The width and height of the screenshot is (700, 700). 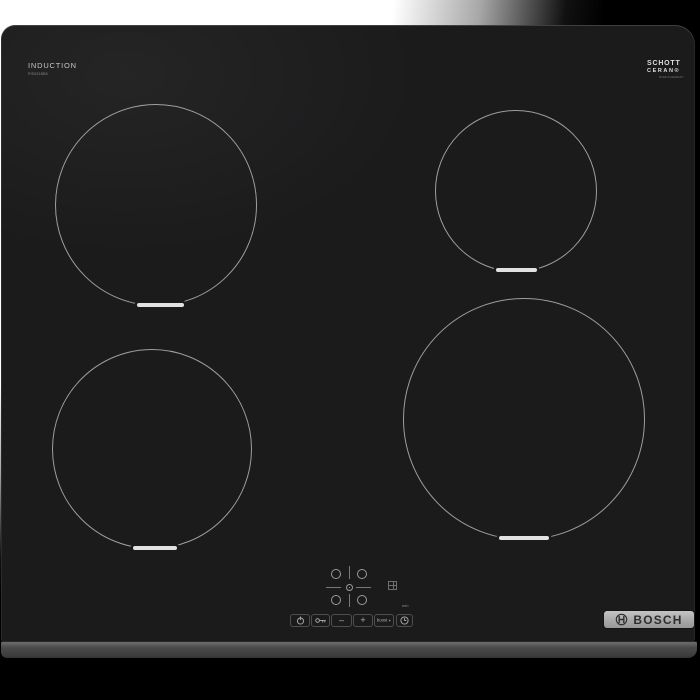 What do you see at coordinates (333, 587) in the screenshot?
I see `zone-map-divider-left` at bounding box center [333, 587].